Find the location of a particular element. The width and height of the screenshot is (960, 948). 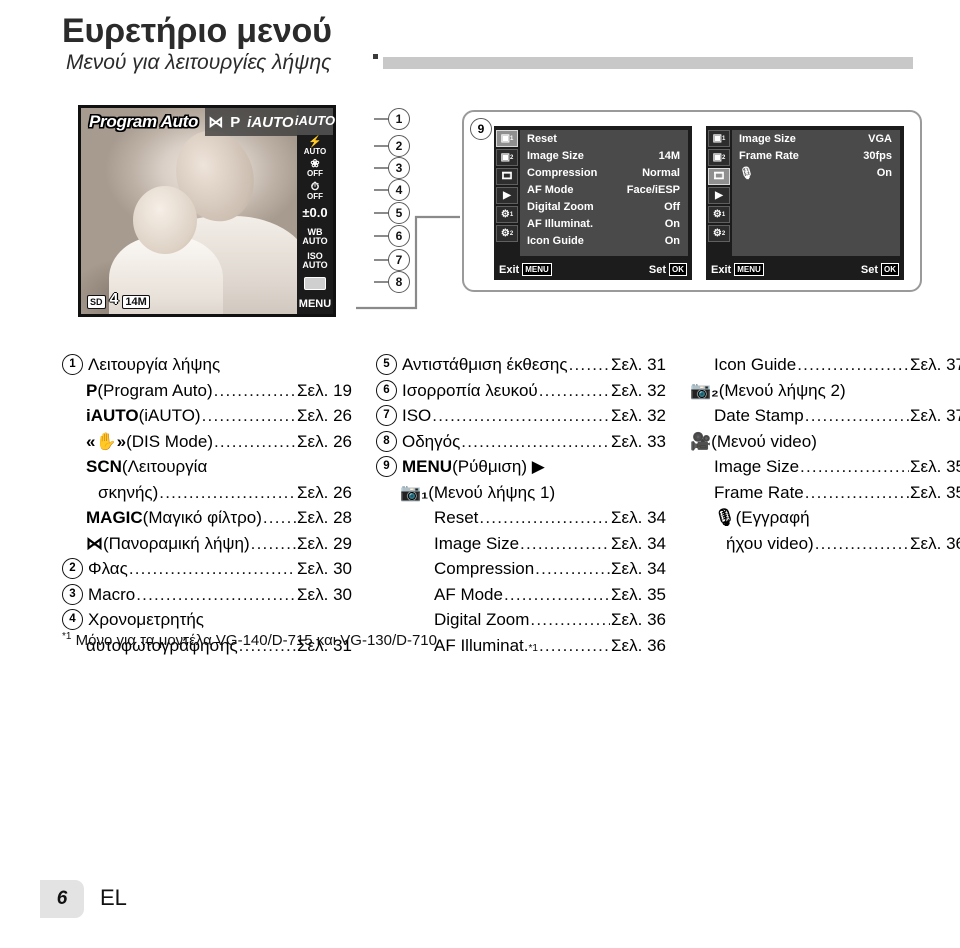

menu-screen-shooting-1: ▣1 ▣2 🎞 ▶ ⚙1 ⚙2 Reset Image Size 14M is located at coordinates (593, 203).